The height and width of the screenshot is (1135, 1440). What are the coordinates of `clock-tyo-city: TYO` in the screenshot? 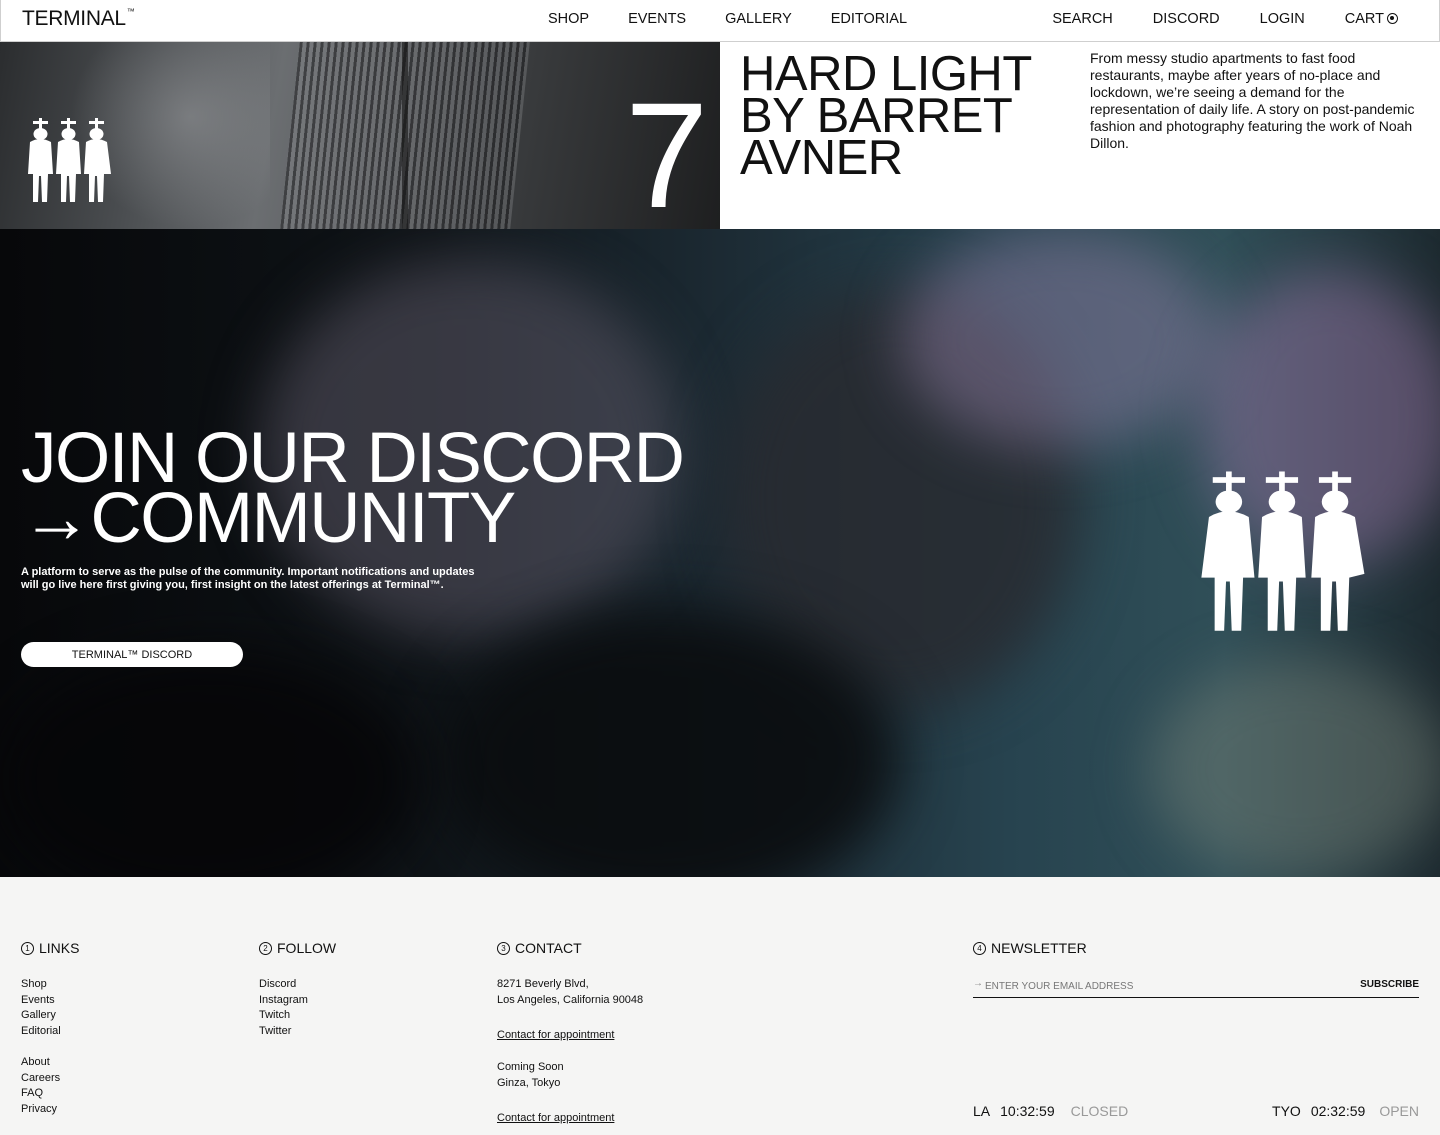 It's located at (1286, 1111).